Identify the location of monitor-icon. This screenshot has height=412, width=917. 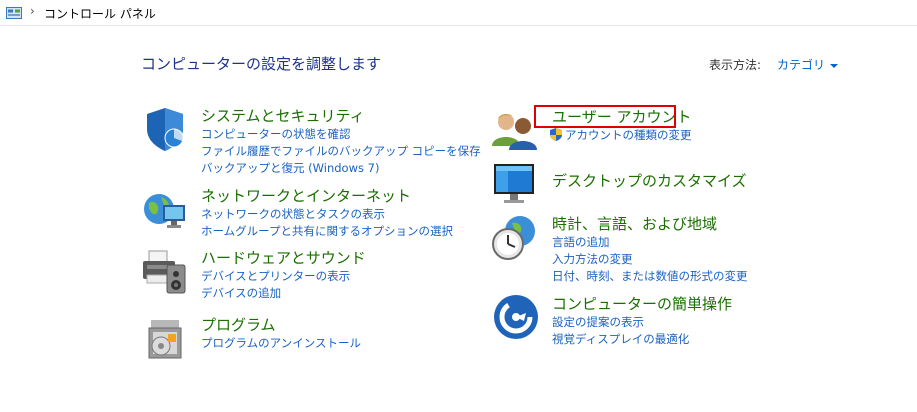
(514, 183).